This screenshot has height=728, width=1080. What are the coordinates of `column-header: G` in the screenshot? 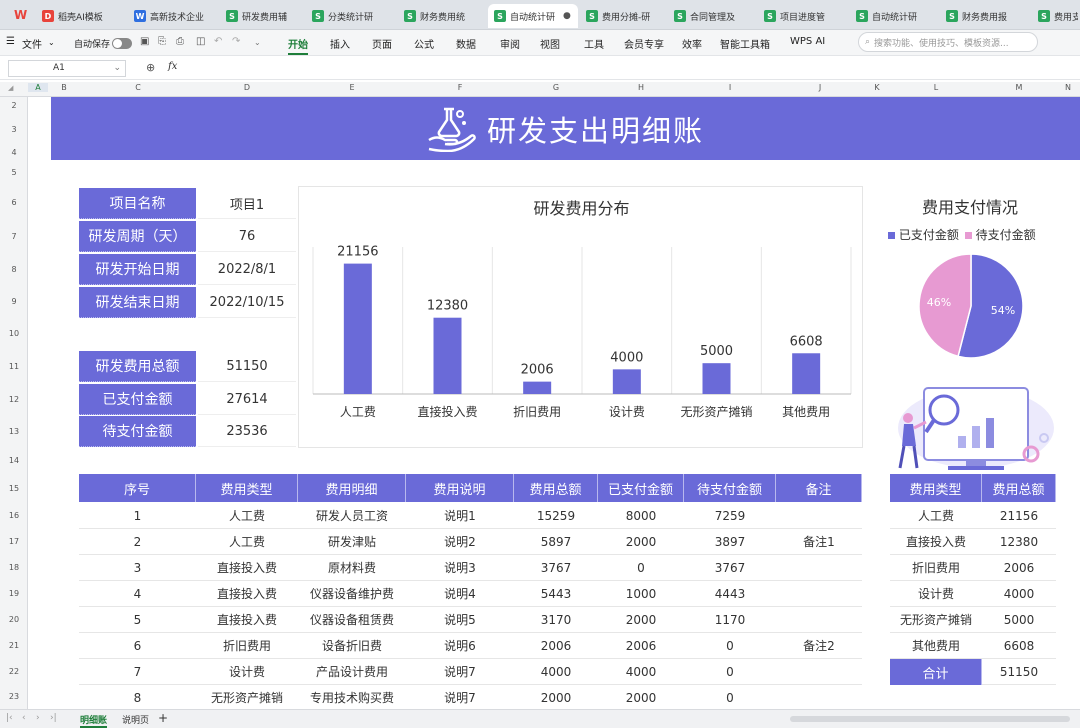 It's located at (556, 87).